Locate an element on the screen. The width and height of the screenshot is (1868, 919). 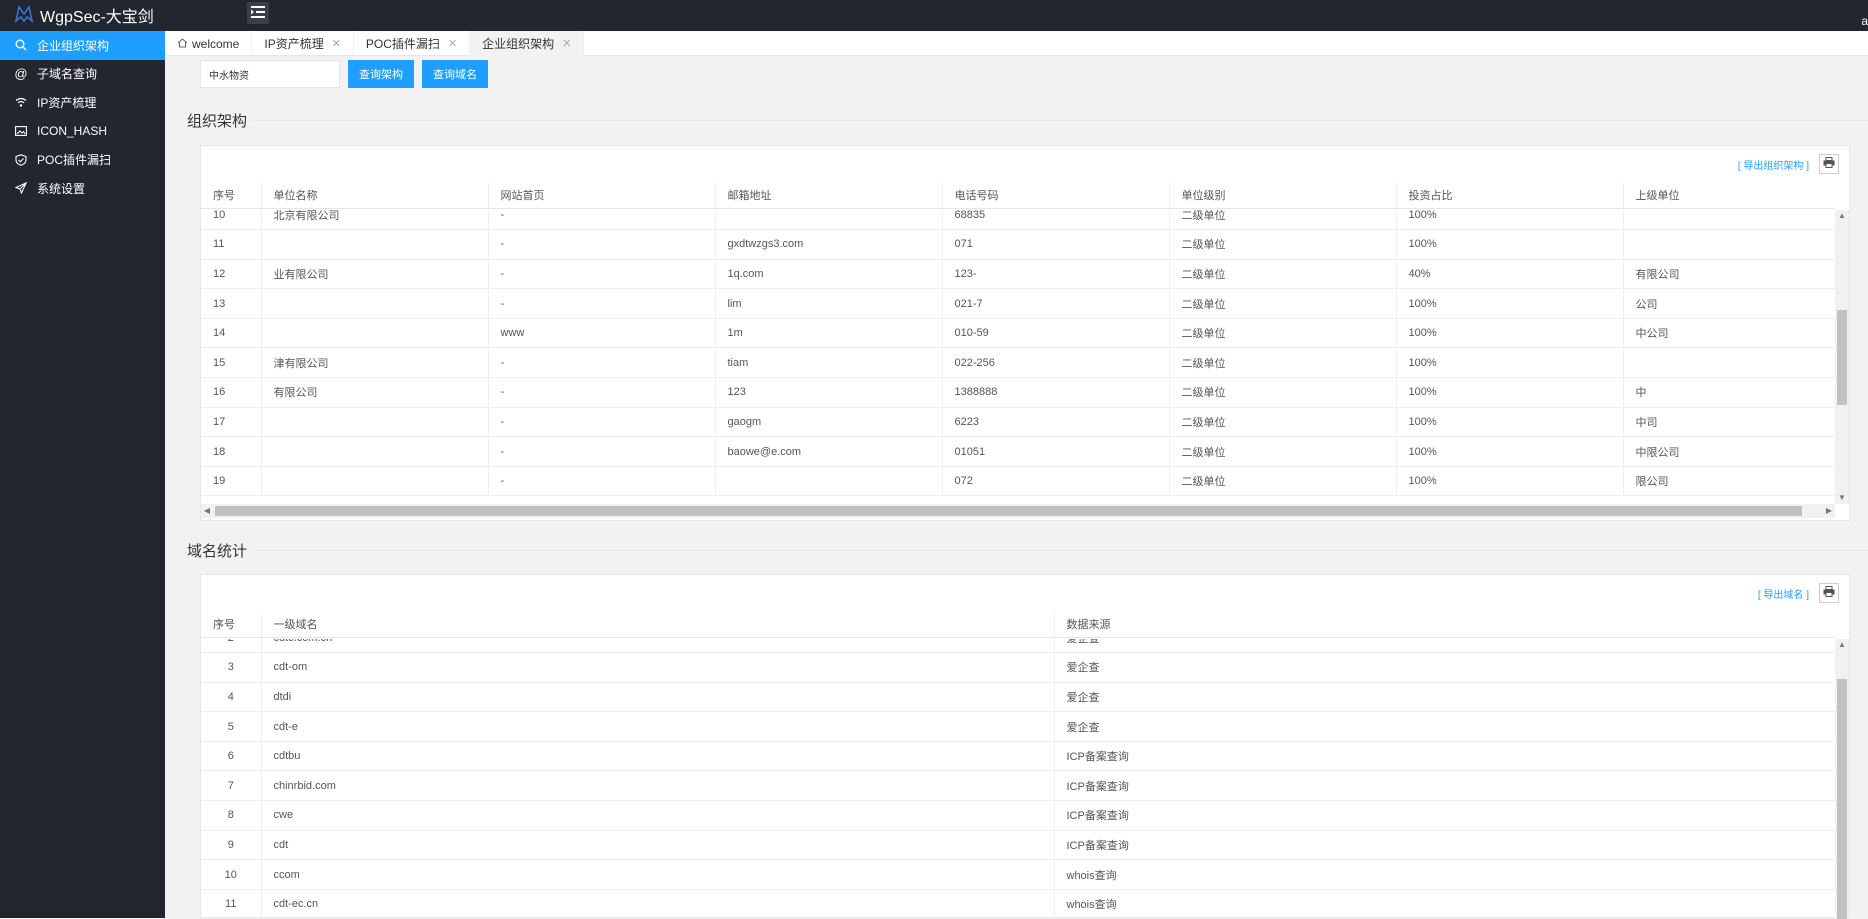
export-domain-link: [ 导出域名 ] is located at coordinates (1783, 593).